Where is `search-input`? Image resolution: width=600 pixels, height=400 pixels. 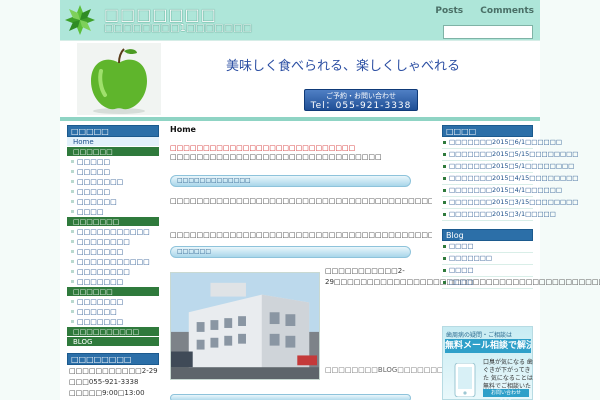
search-input is located at coordinates (488, 32).